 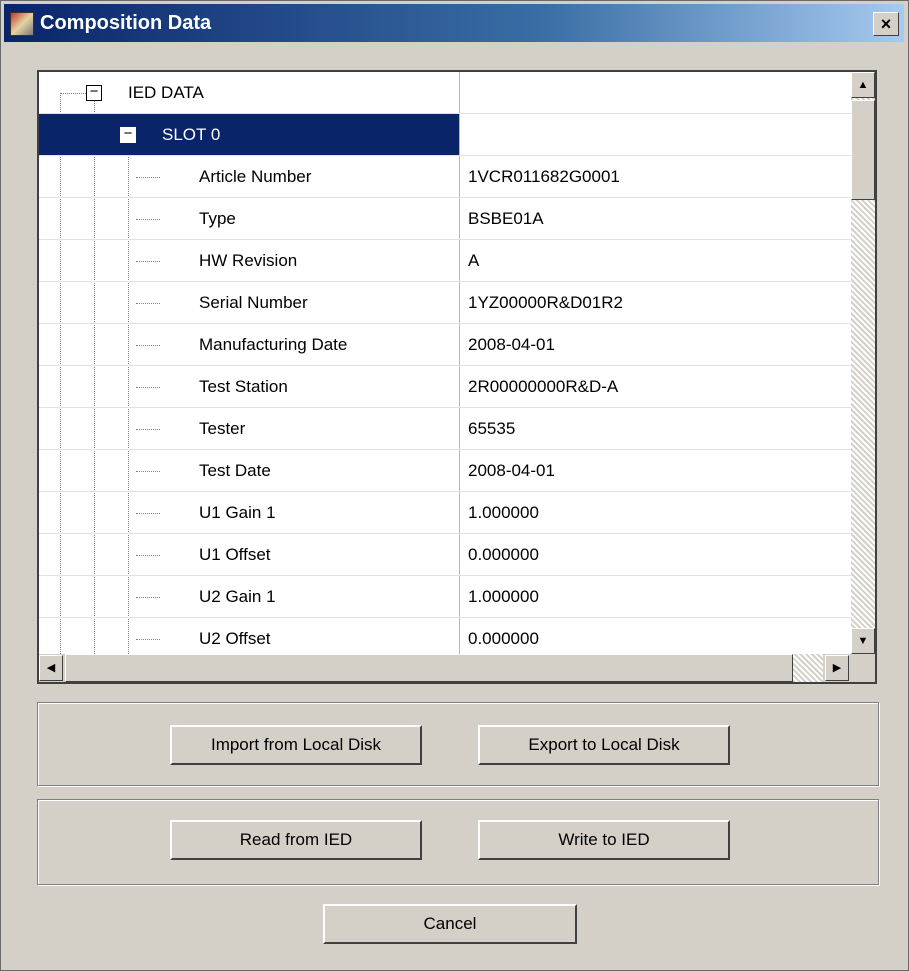 What do you see at coordinates (655, 219) in the screenshot?
I see `field-value-cell: BSBE01A` at bounding box center [655, 219].